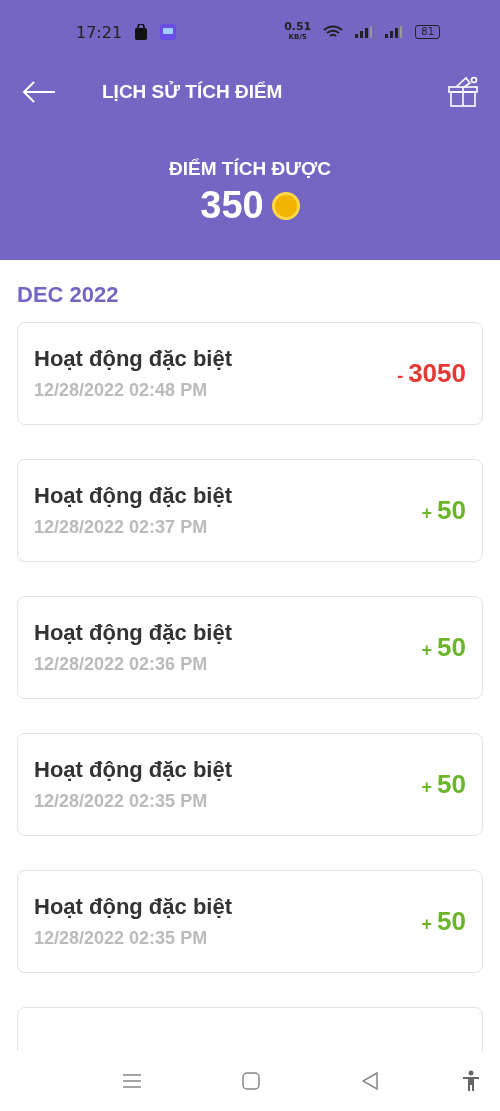 The width and height of the screenshot is (500, 1111). What do you see at coordinates (141, 32) in the screenshot?
I see `shopping-bag-icon` at bounding box center [141, 32].